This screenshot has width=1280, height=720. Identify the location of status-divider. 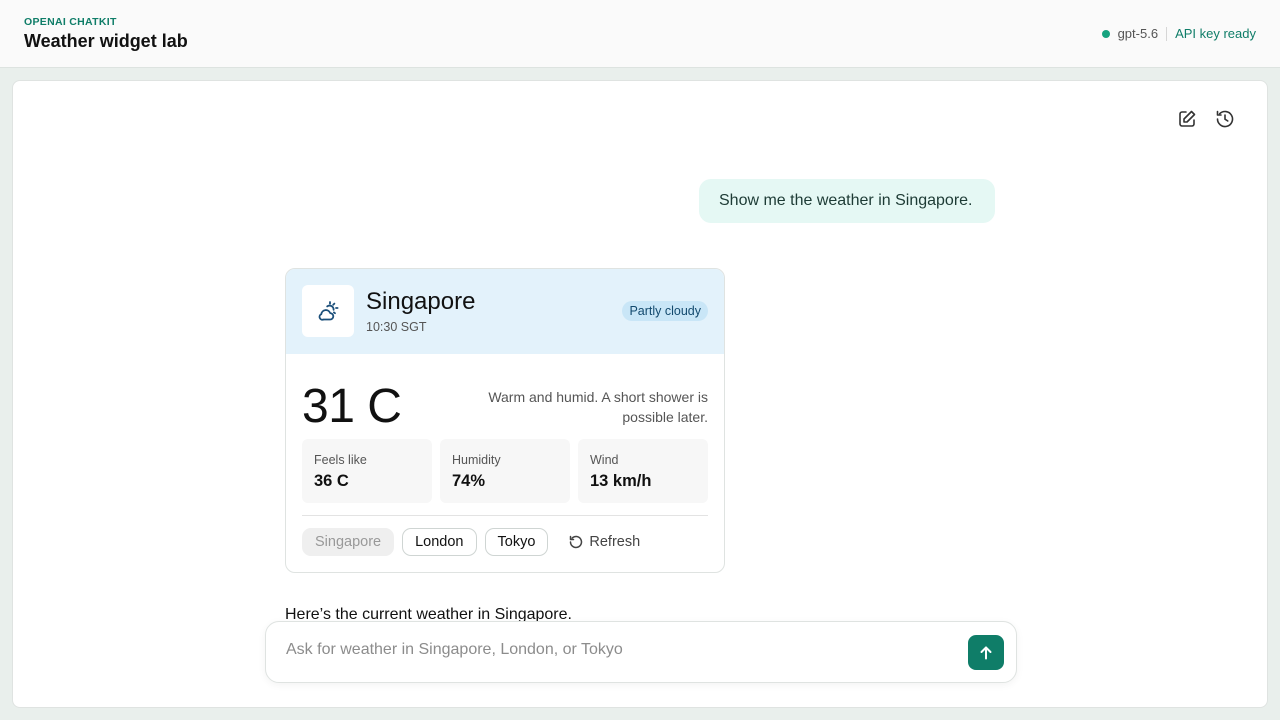
(1167, 33).